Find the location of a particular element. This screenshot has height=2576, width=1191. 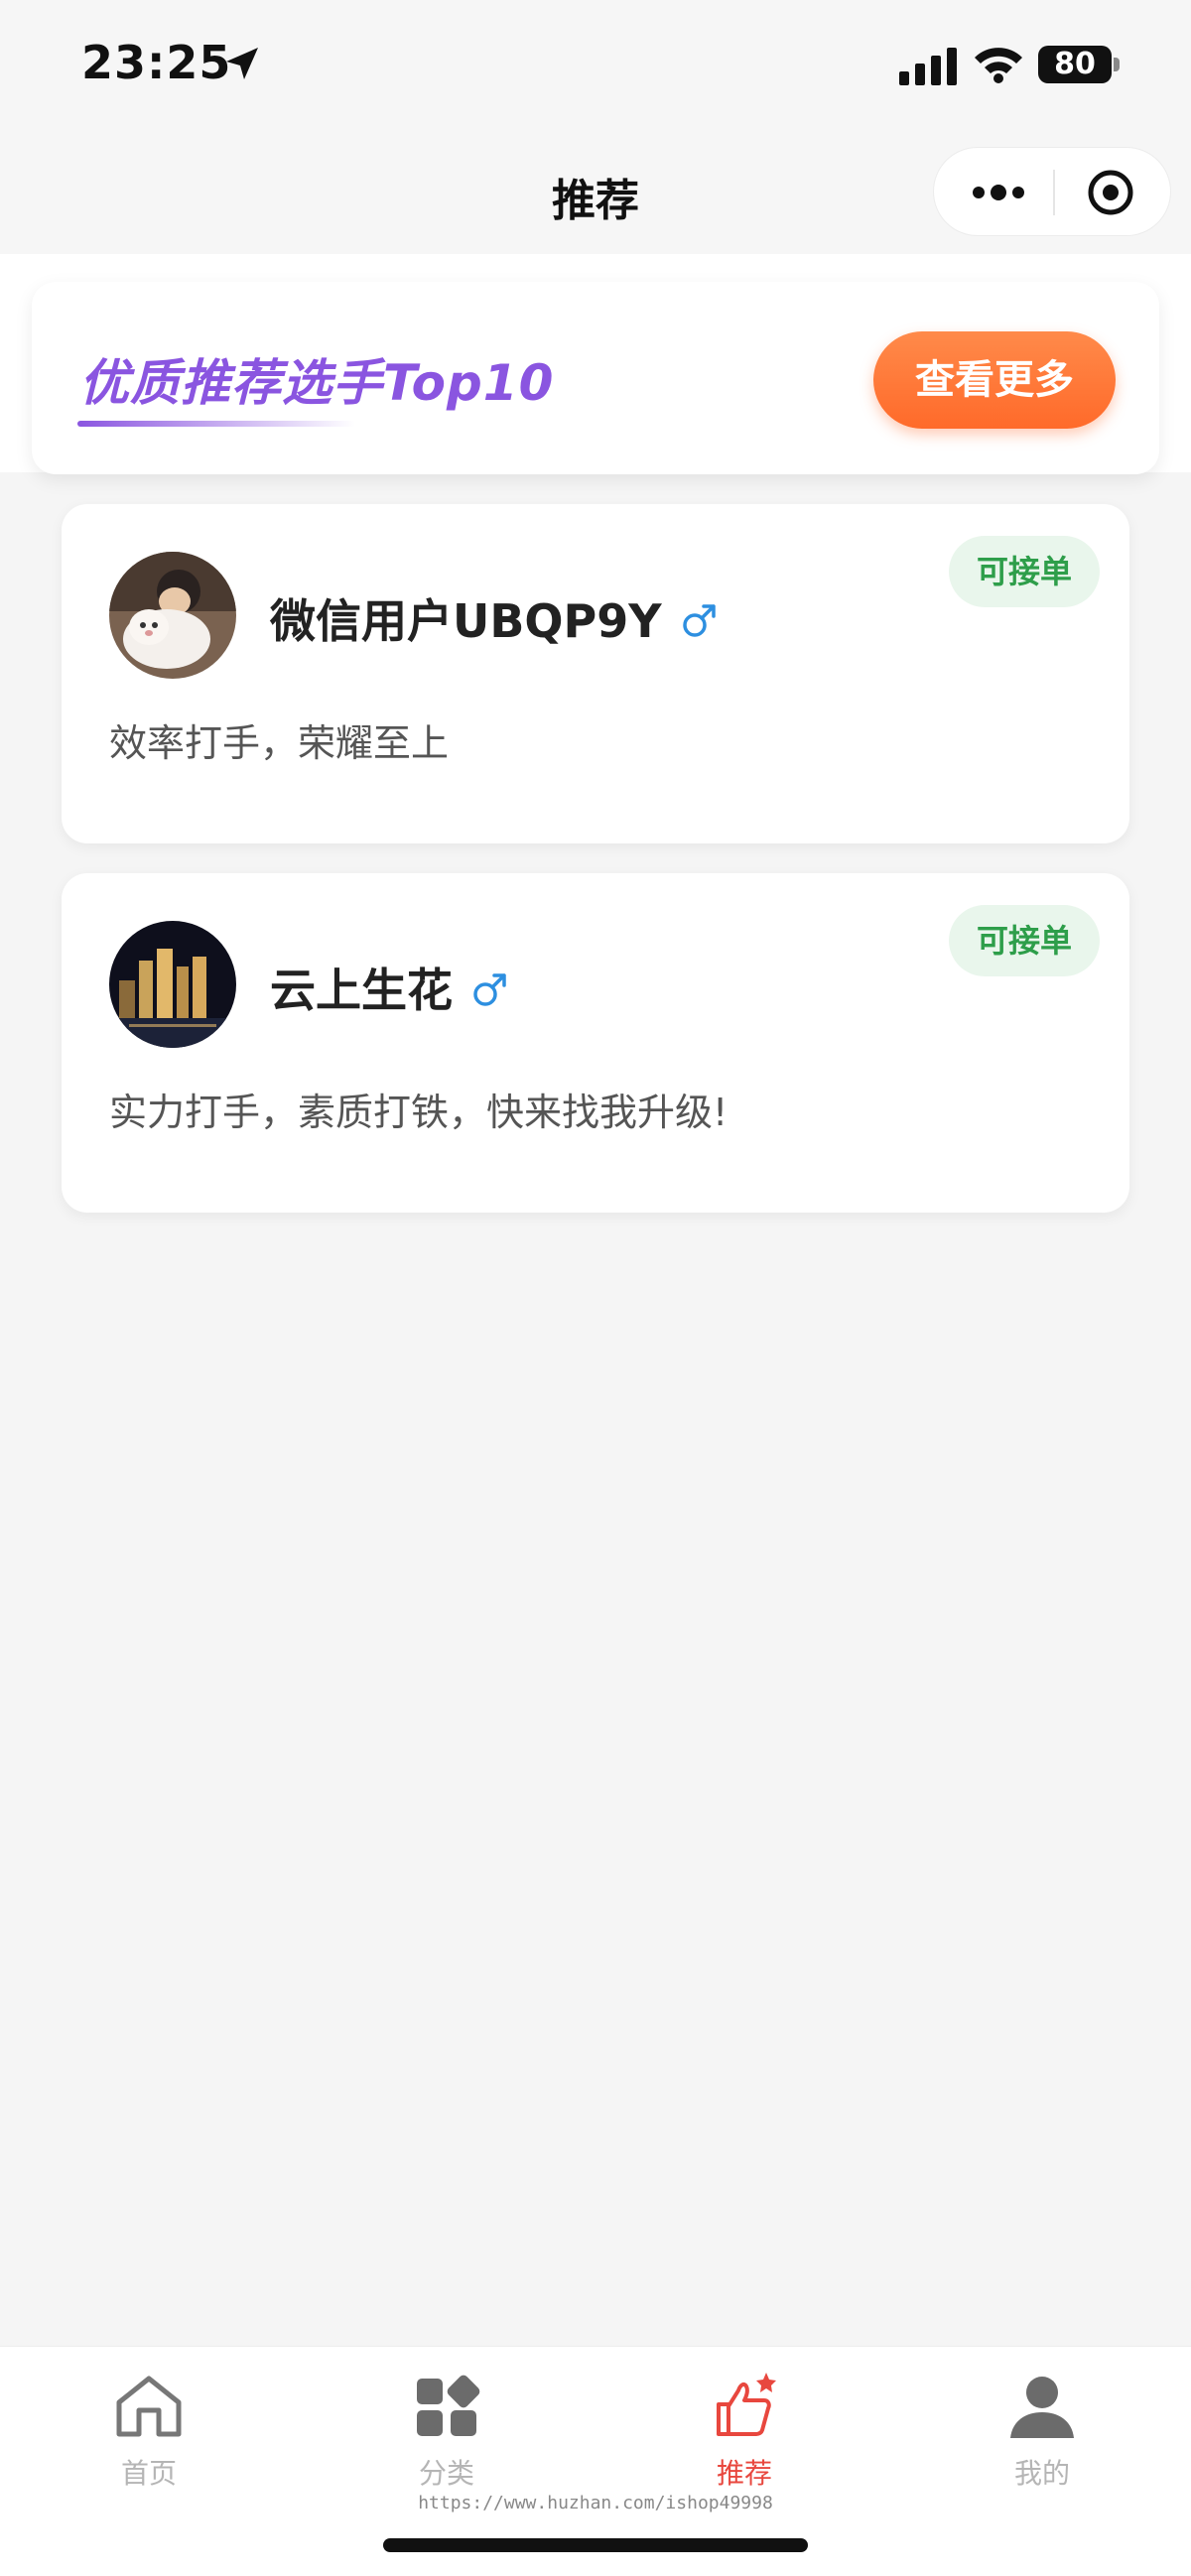

tab-label: 我的 is located at coordinates (1041, 2474).